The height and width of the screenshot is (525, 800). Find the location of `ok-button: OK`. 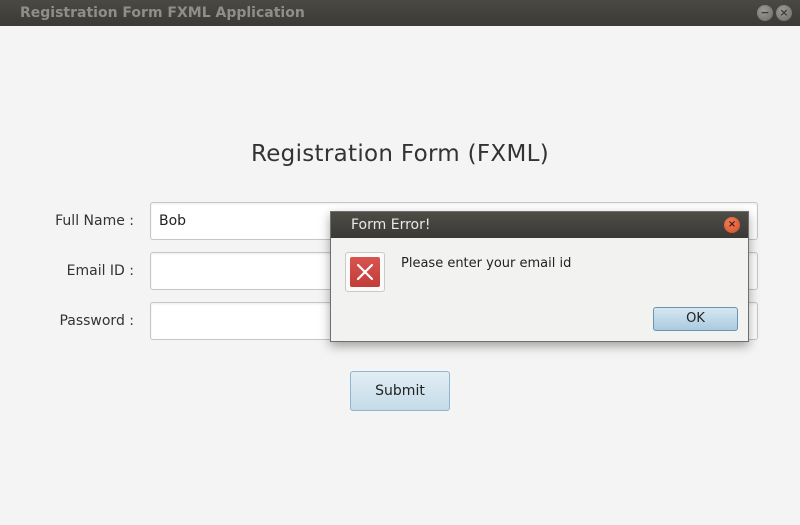

ok-button: OK is located at coordinates (695, 319).